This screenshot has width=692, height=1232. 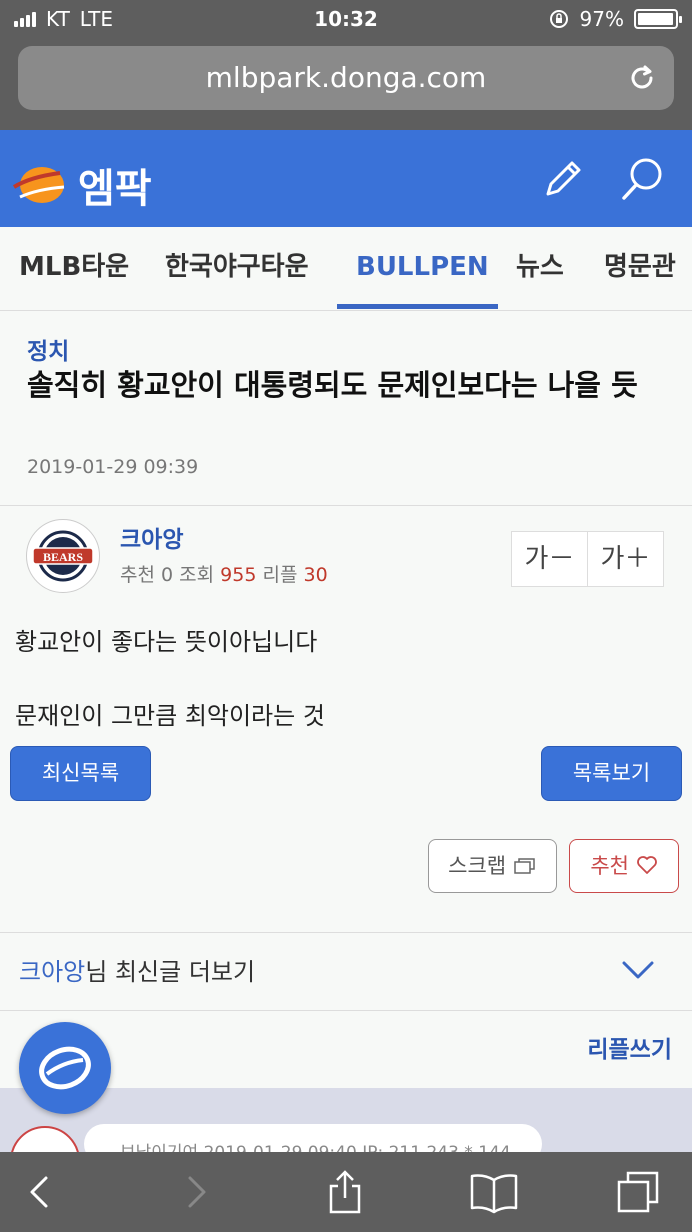 What do you see at coordinates (558, 19) in the screenshot?
I see `rotation-lock-icon` at bounding box center [558, 19].